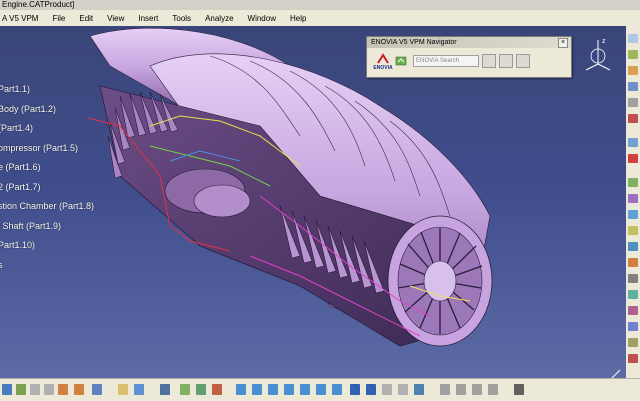 This screenshot has width=640, height=401. Describe the element at coordinates (563, 43) in the screenshot. I see `close-icon: ×` at that location.